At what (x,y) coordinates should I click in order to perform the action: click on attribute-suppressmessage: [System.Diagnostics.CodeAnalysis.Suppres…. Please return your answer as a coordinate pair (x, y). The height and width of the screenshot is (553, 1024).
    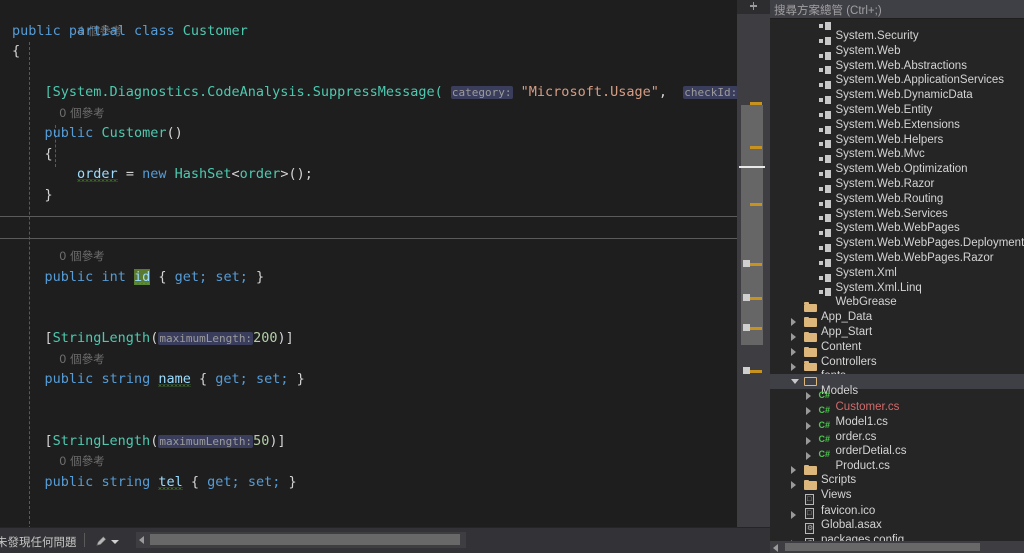
    Looking at the image, I should click on (243, 92).